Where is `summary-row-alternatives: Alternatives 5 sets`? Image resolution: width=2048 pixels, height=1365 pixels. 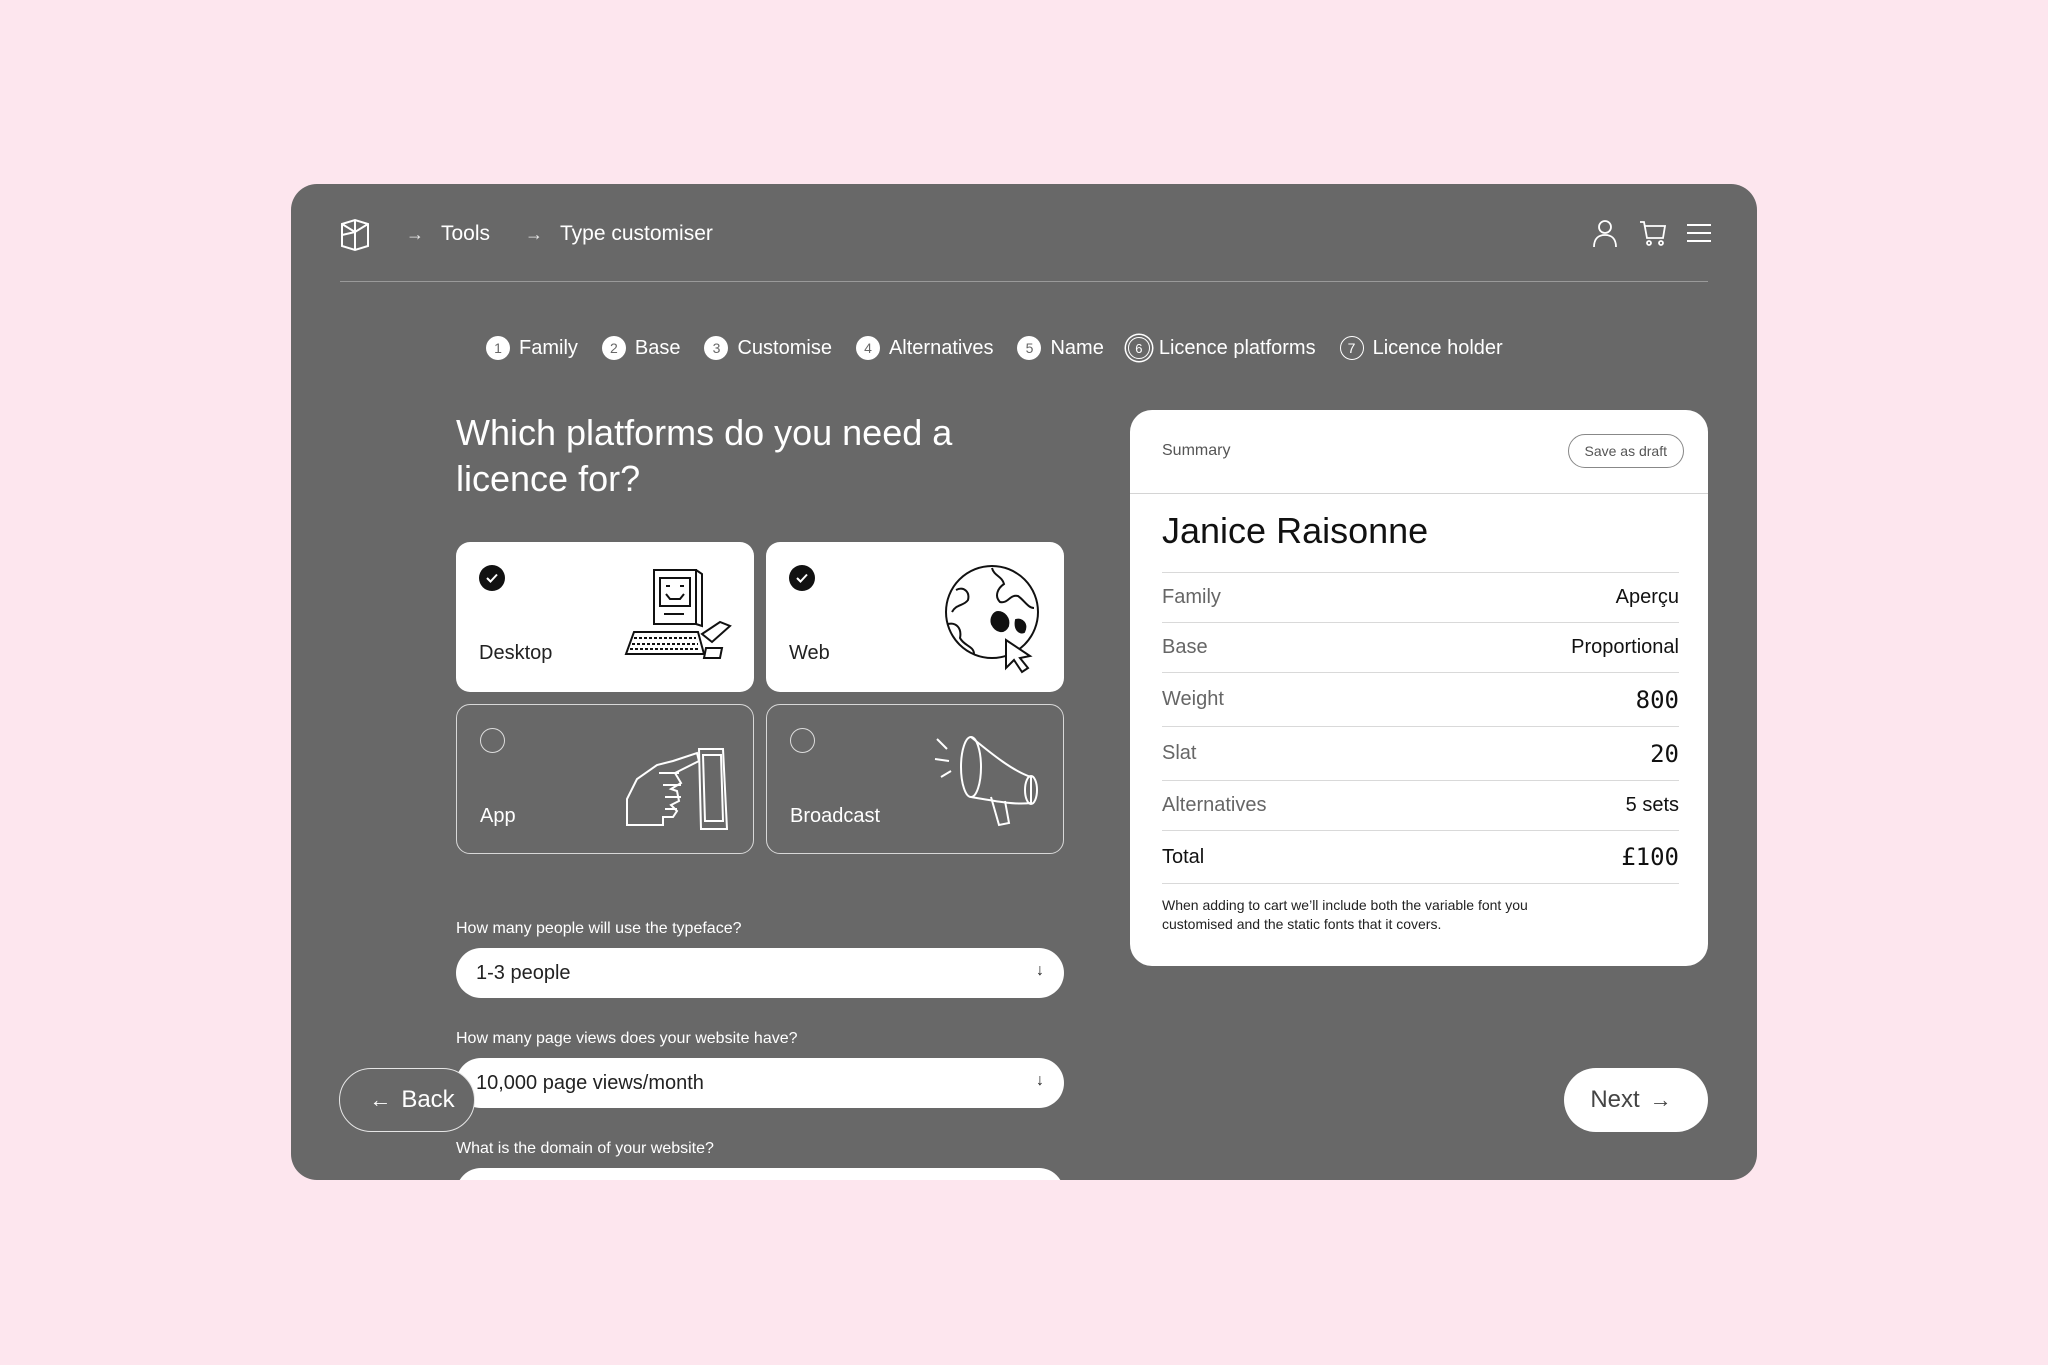
summary-row-alternatives: Alternatives 5 sets is located at coordinates (1420, 805).